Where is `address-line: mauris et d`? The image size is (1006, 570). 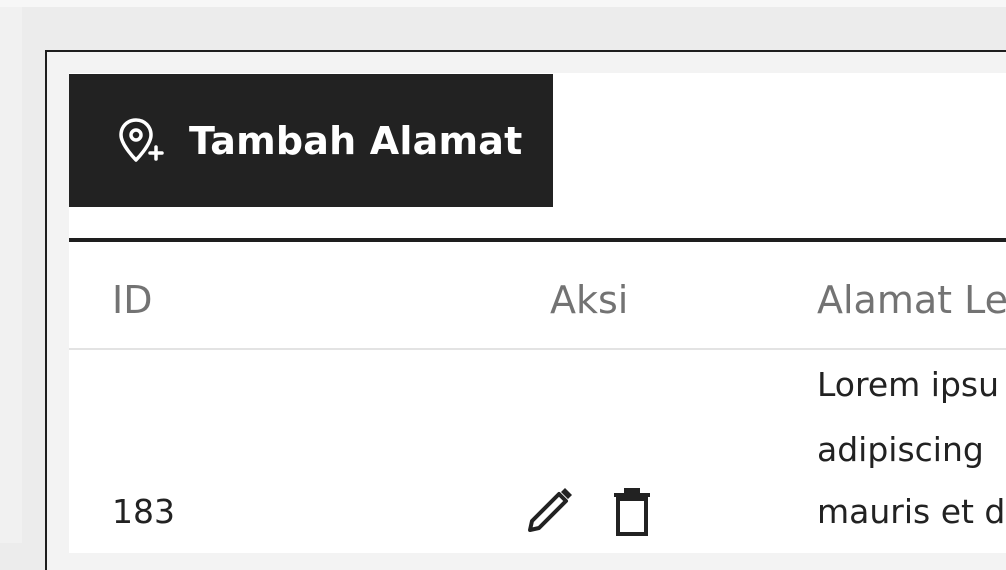 address-line: mauris et d is located at coordinates (911, 511).